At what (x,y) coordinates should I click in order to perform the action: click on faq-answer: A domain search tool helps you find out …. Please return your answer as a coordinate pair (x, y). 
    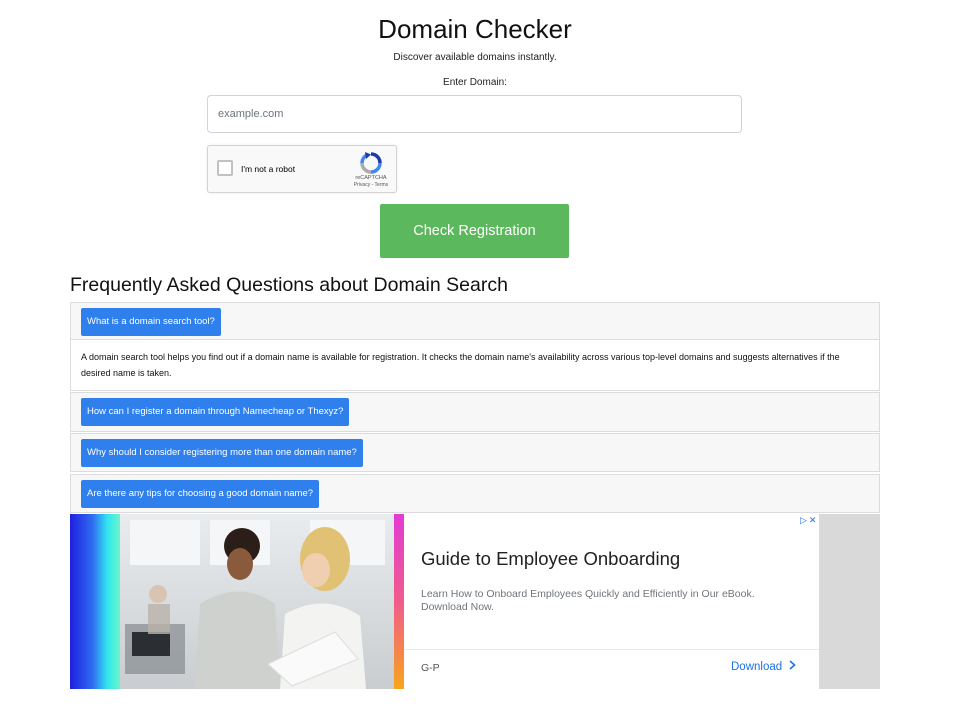
    Looking at the image, I should click on (475, 365).